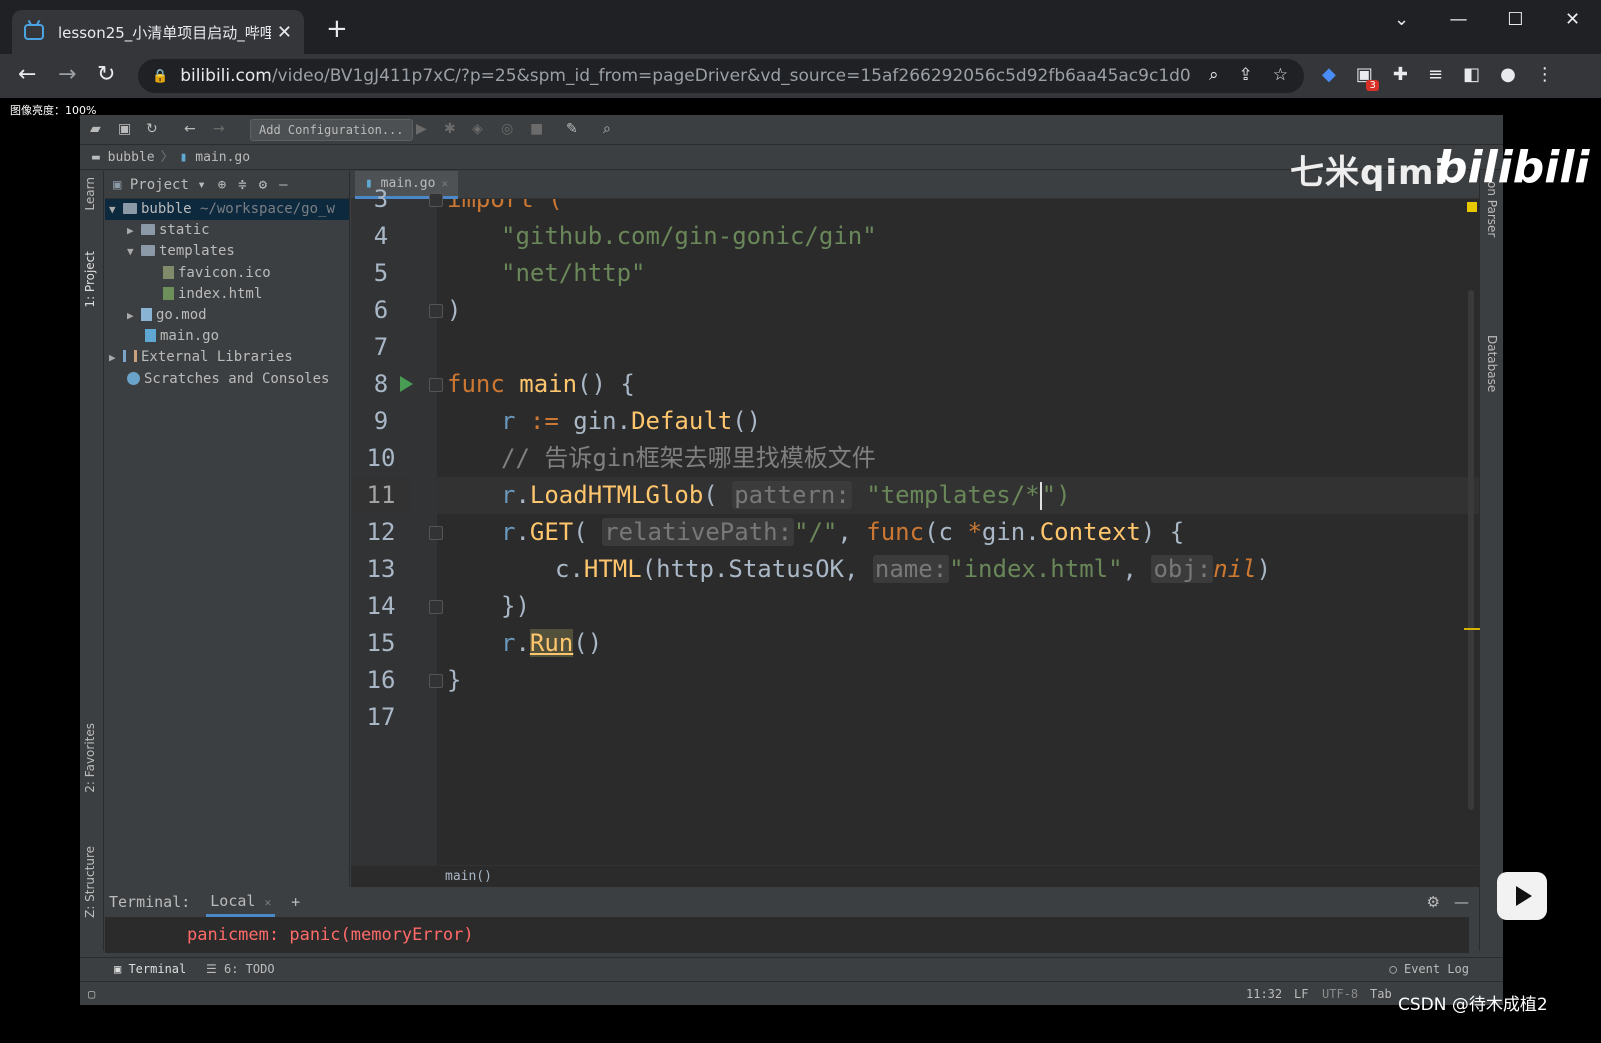 The width and height of the screenshot is (1601, 1043). Describe the element at coordinates (131, 157) in the screenshot. I see `breadcrumb-project: bubble` at that location.